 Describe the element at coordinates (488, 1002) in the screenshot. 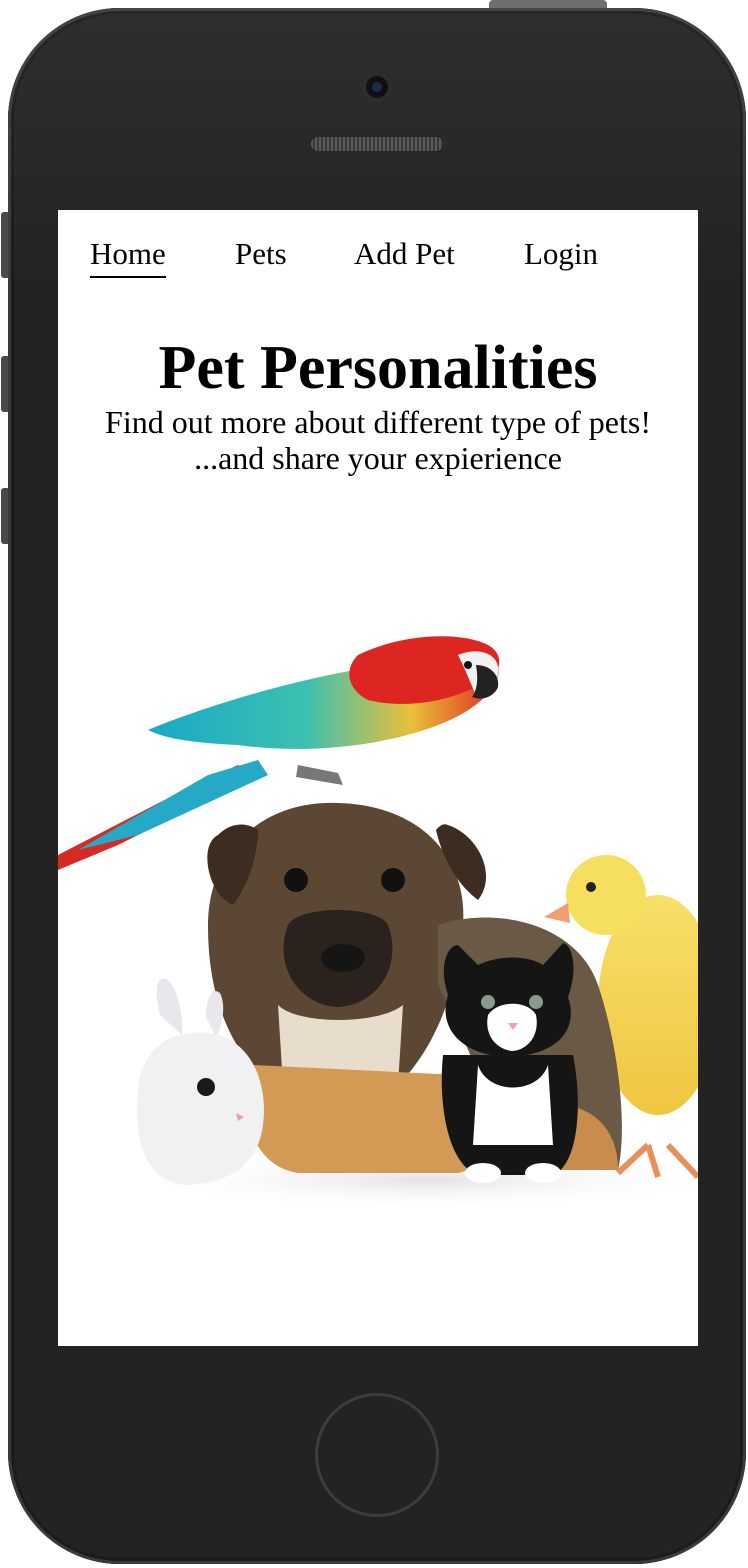

I see `kitten-eye-left` at that location.